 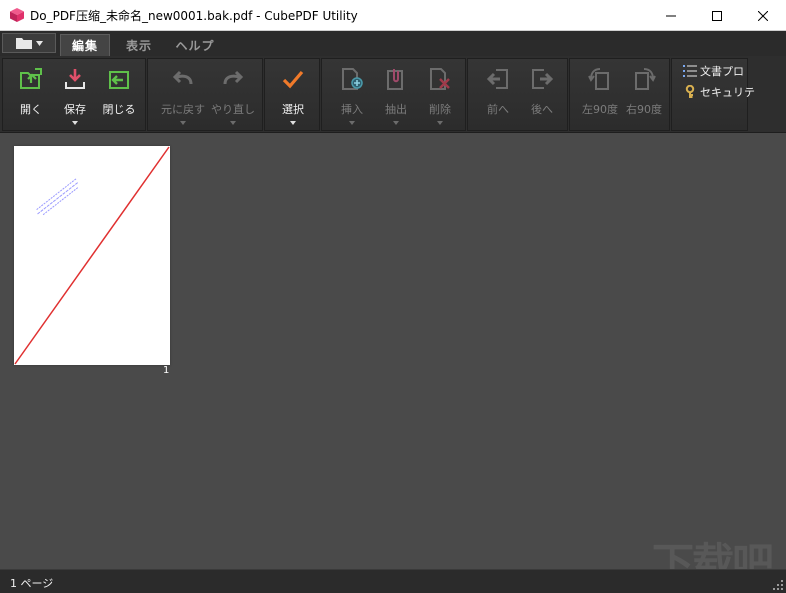 What do you see at coordinates (396, 123) in the screenshot?
I see `extract-dropdown-arrow` at bounding box center [396, 123].